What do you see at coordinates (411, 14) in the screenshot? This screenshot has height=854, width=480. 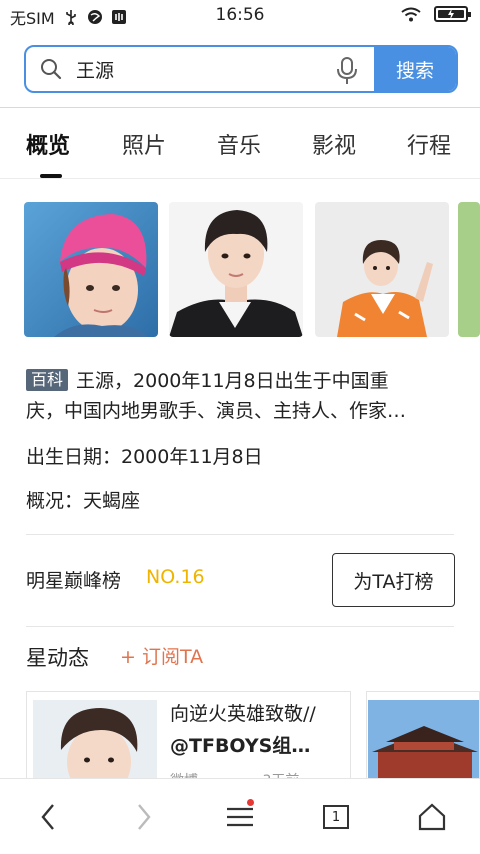 I see `wifi-icon` at bounding box center [411, 14].